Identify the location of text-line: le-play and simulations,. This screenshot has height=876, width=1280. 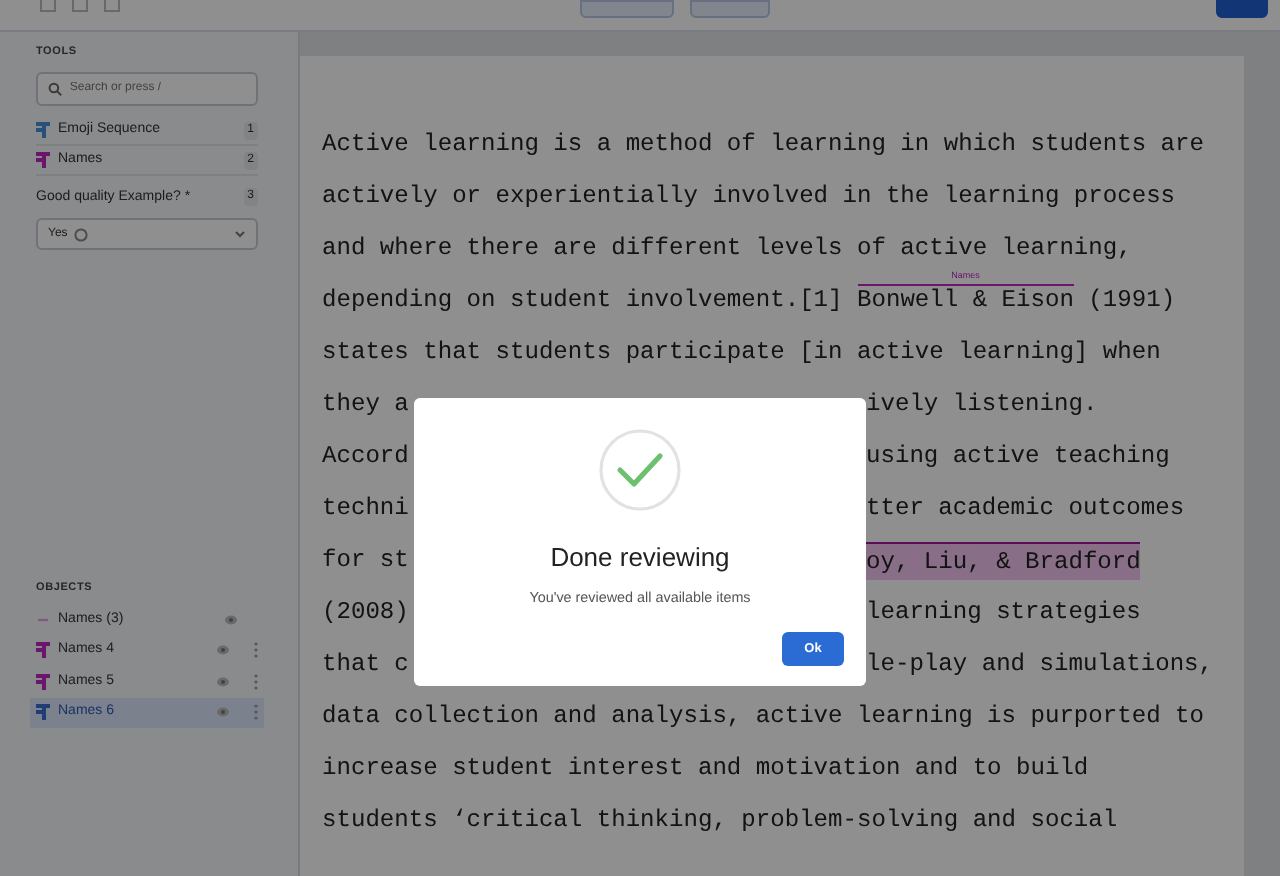
(1040, 664).